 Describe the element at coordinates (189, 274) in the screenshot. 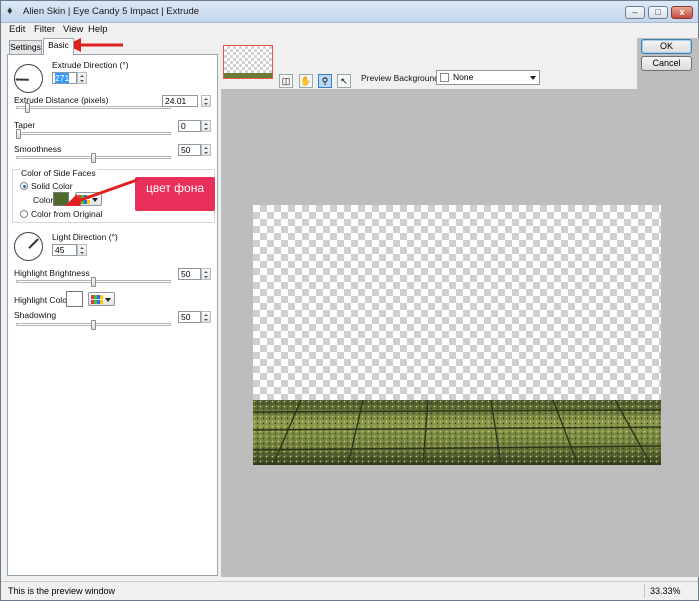

I see `highlight-brightness-input: 50` at that location.